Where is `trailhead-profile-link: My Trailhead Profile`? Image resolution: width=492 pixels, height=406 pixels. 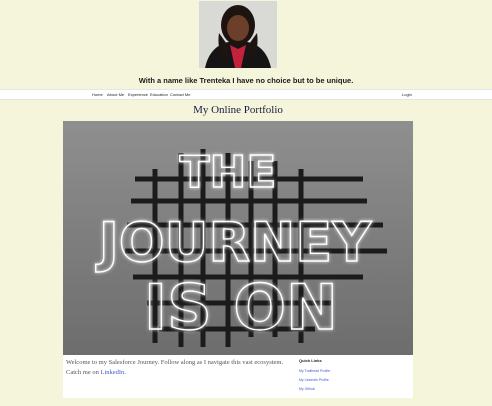 trailhead-profile-link: My Trailhead Profile is located at coordinates (354, 371).